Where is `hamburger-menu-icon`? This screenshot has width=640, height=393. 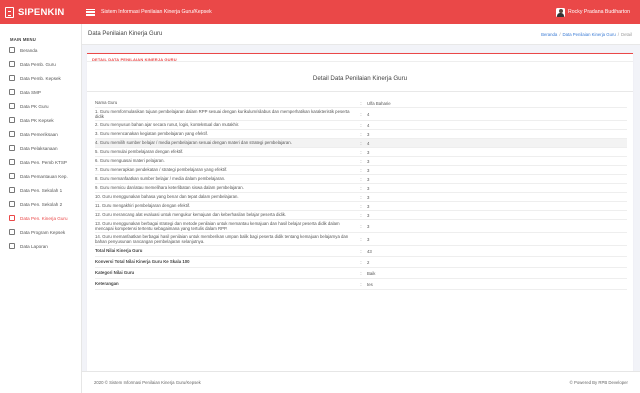
hamburger-menu-icon is located at coordinates (90, 12).